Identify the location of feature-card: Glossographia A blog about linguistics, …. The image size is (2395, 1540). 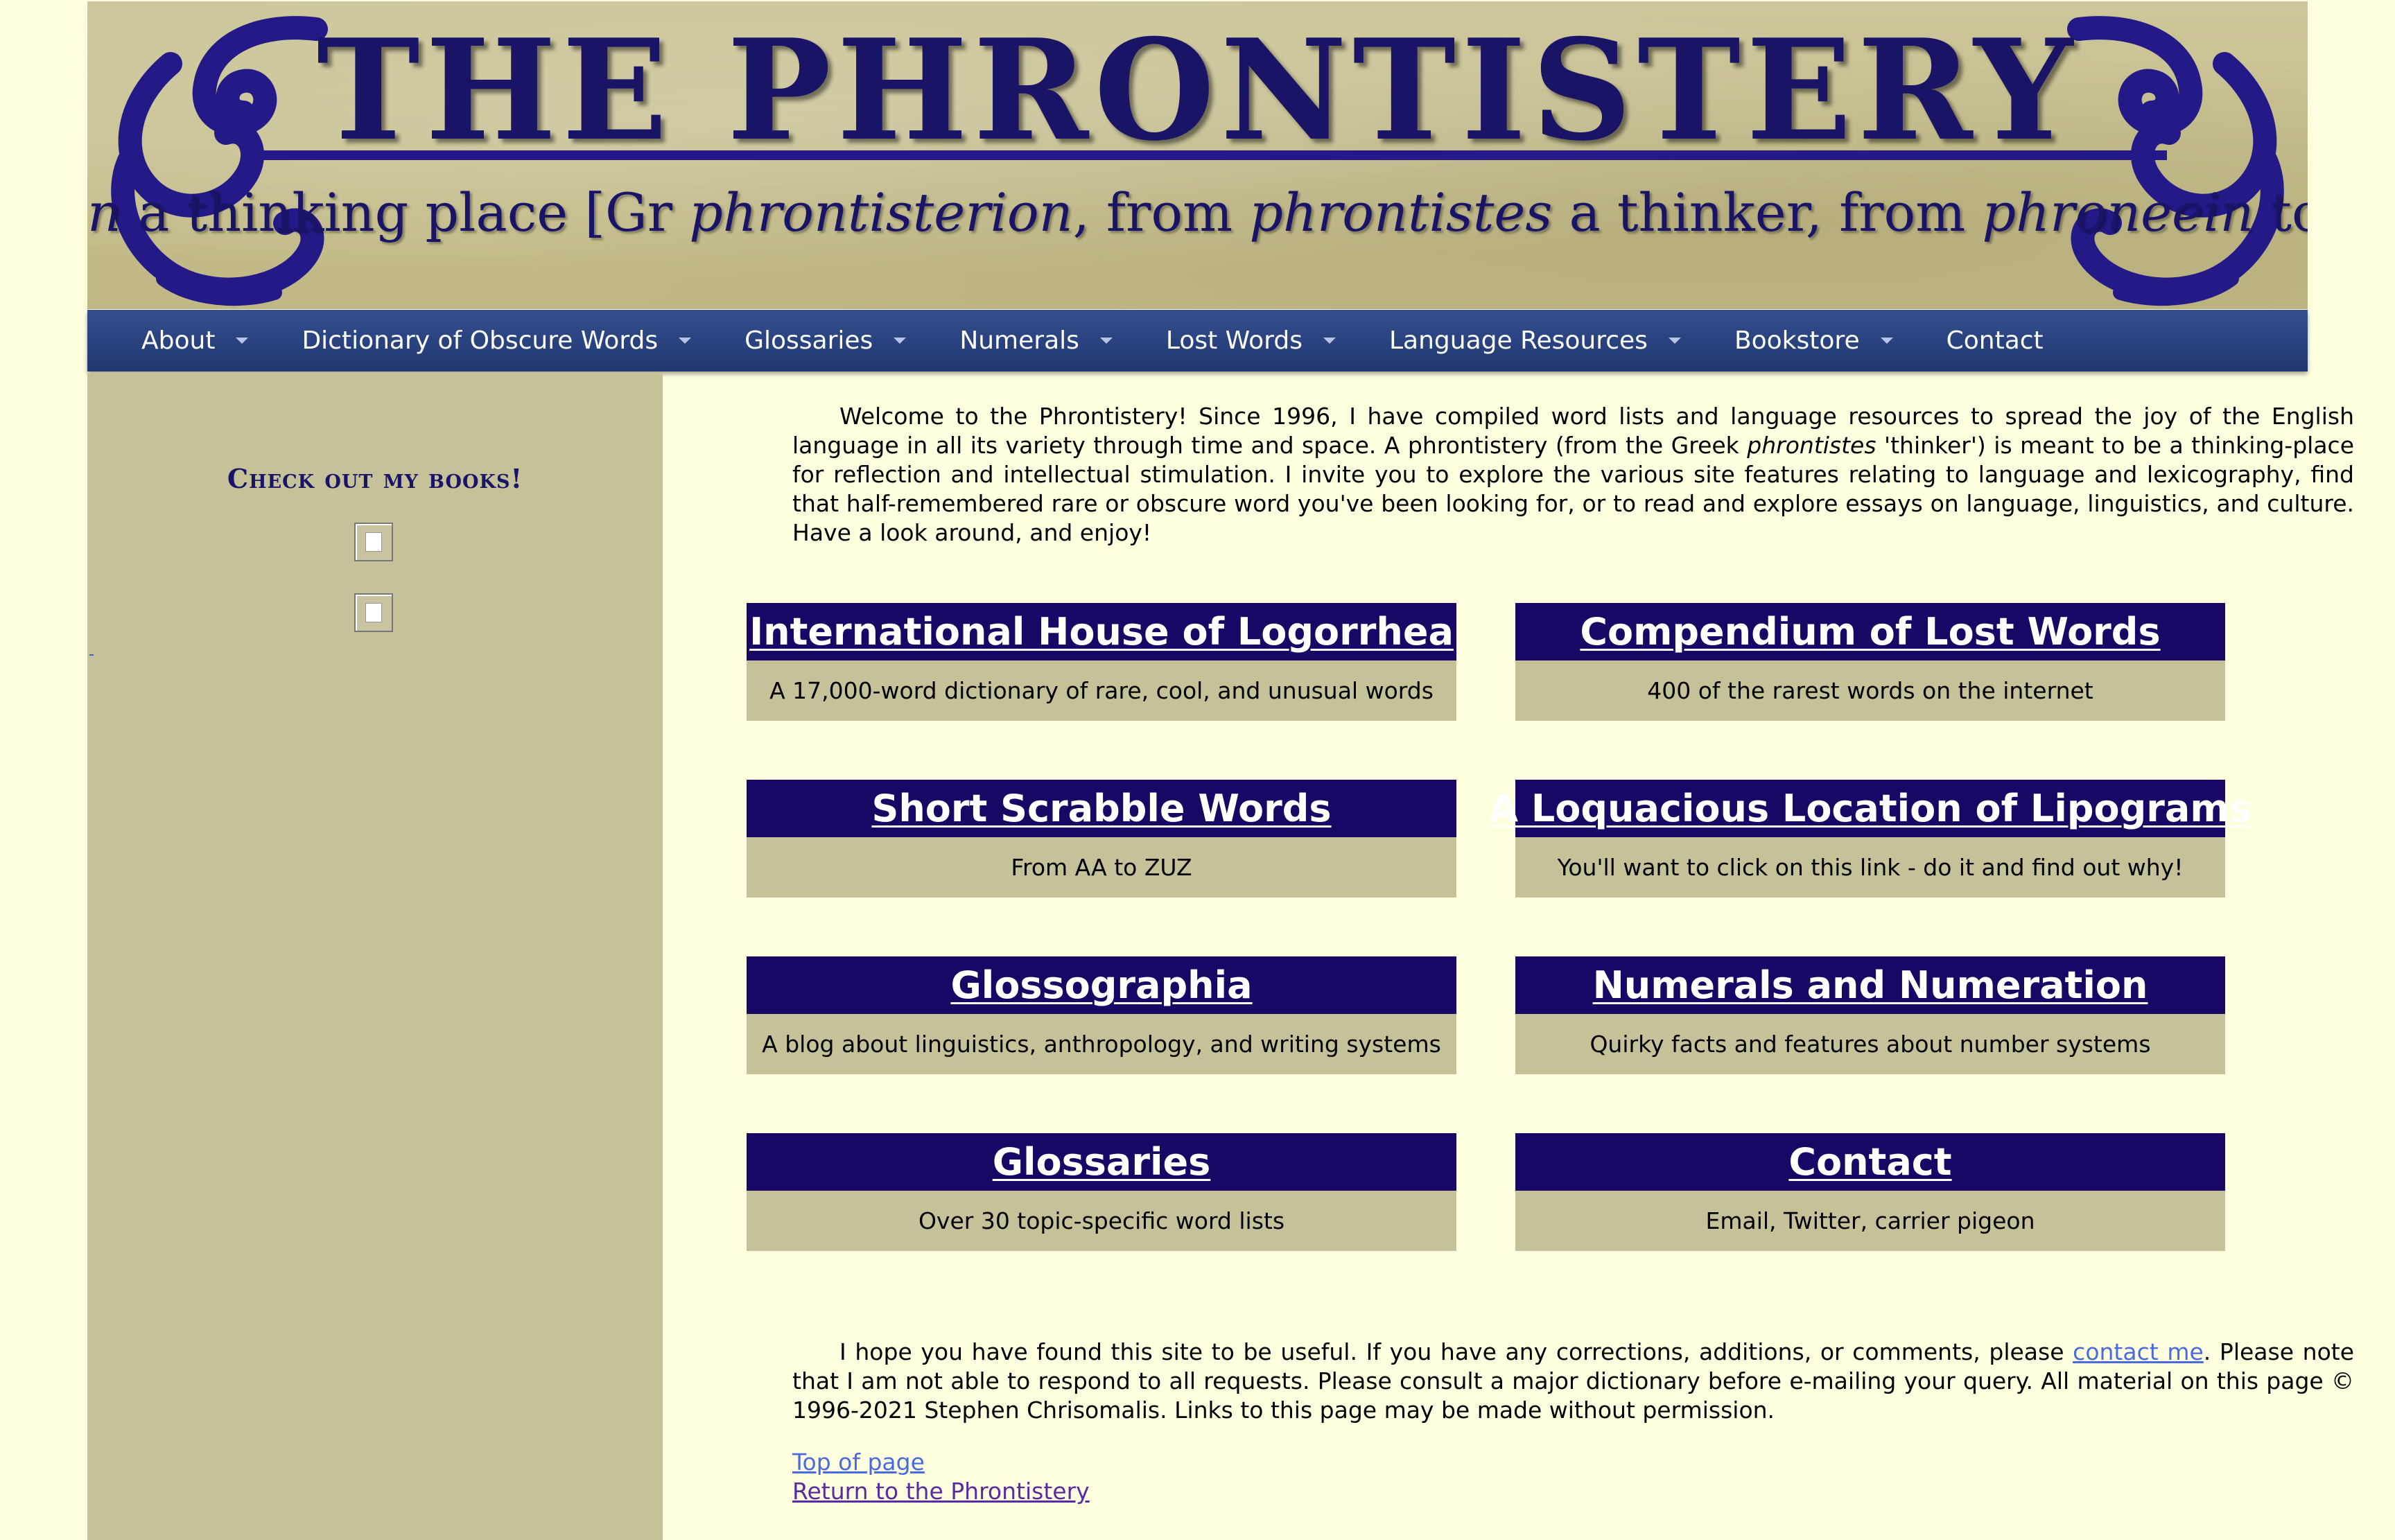
(1101, 1015).